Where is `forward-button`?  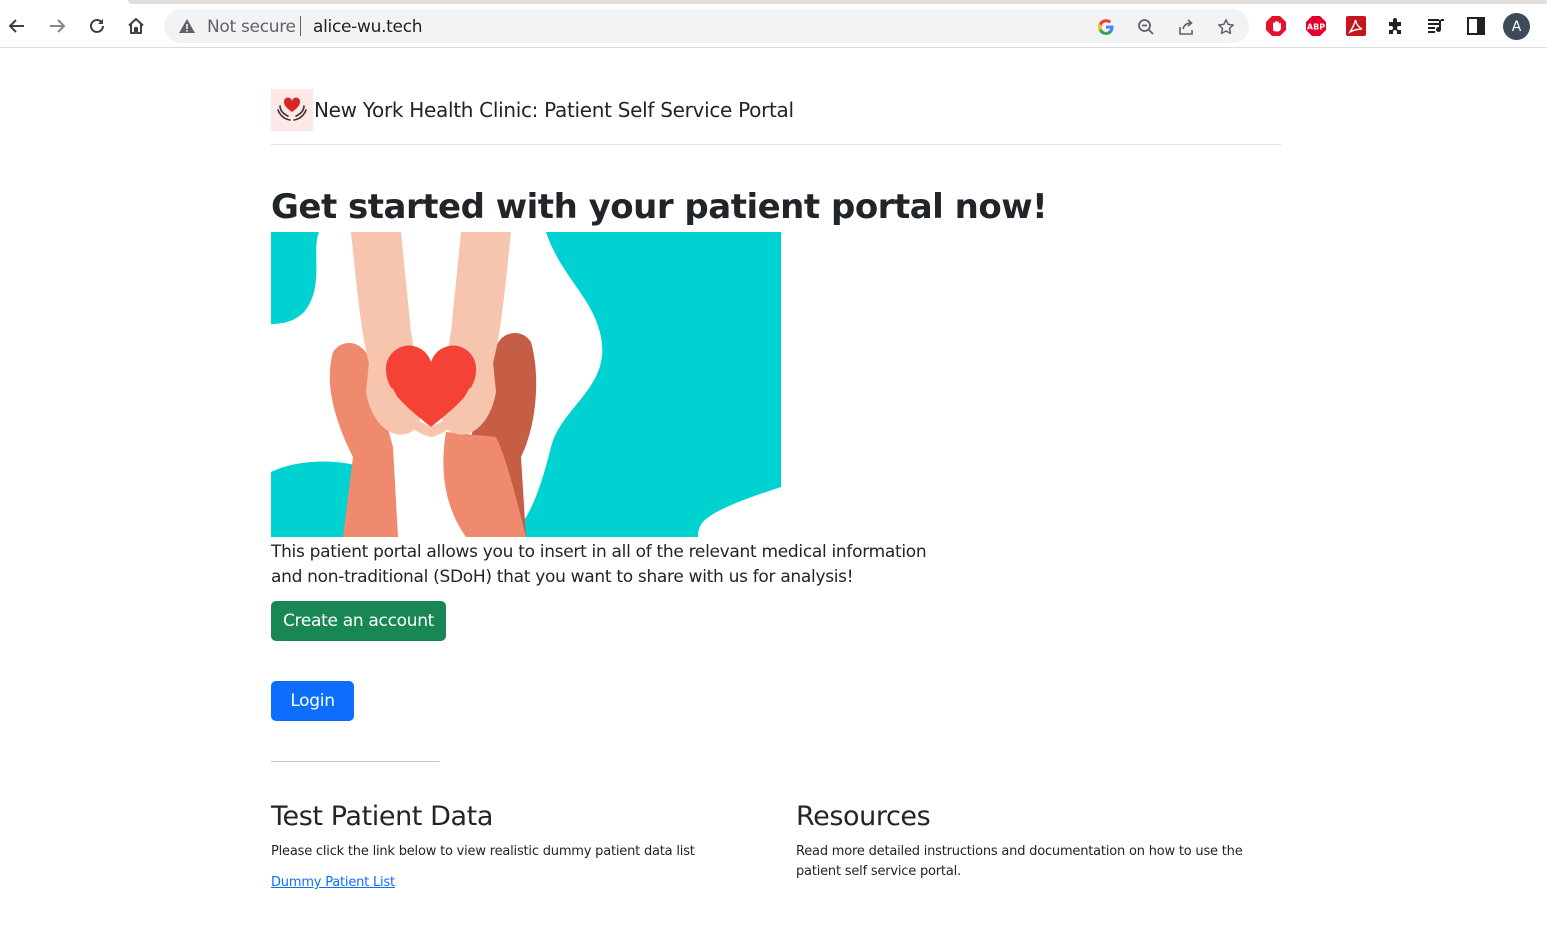 forward-button is located at coordinates (57, 26).